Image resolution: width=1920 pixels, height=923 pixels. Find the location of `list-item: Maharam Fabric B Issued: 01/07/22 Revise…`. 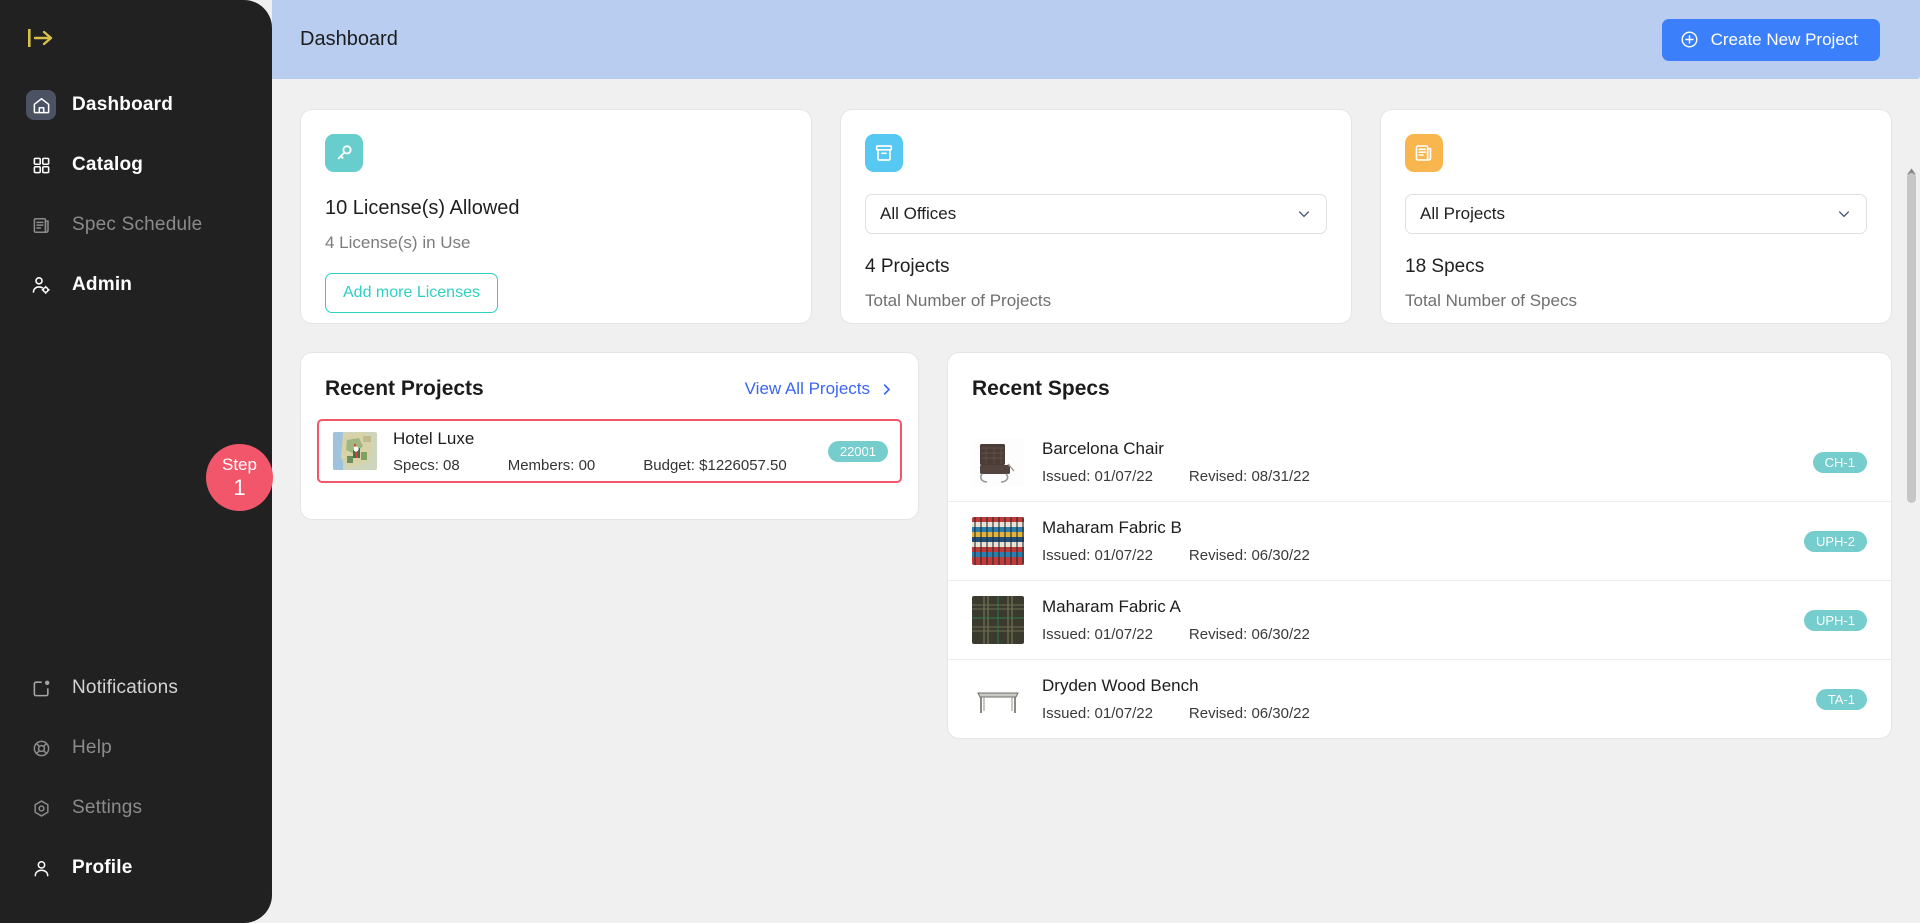

list-item: Maharam Fabric B Issued: 01/07/22 Revise… is located at coordinates (1419, 540).